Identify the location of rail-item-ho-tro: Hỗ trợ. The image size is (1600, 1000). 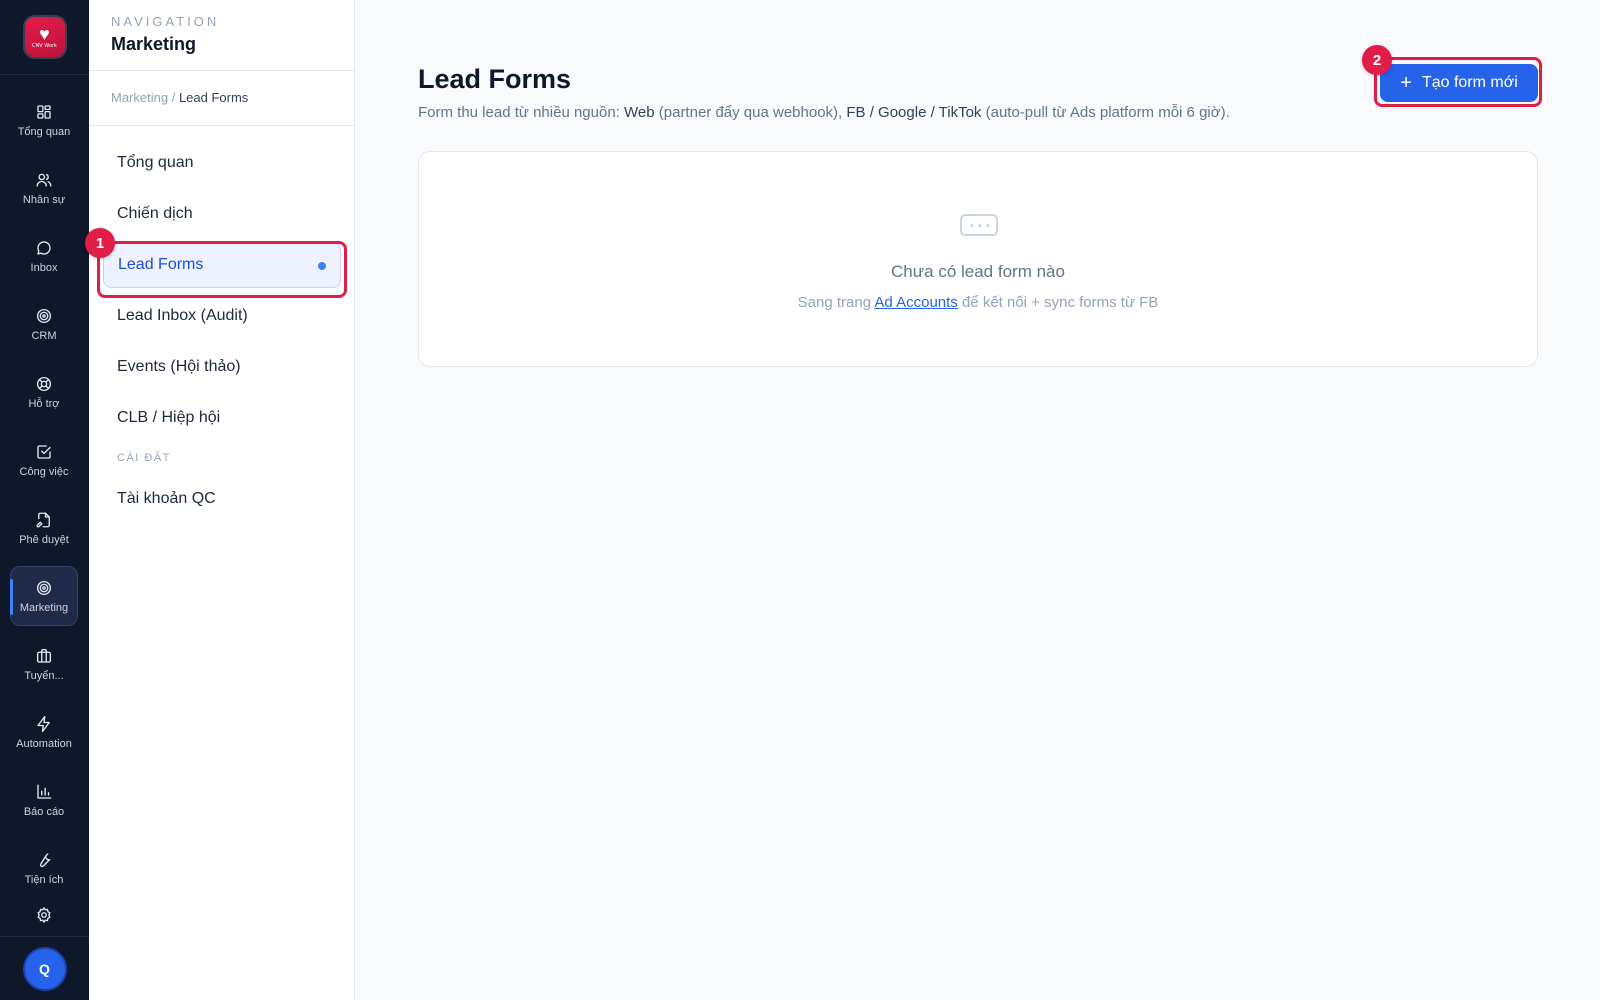
(44, 392).